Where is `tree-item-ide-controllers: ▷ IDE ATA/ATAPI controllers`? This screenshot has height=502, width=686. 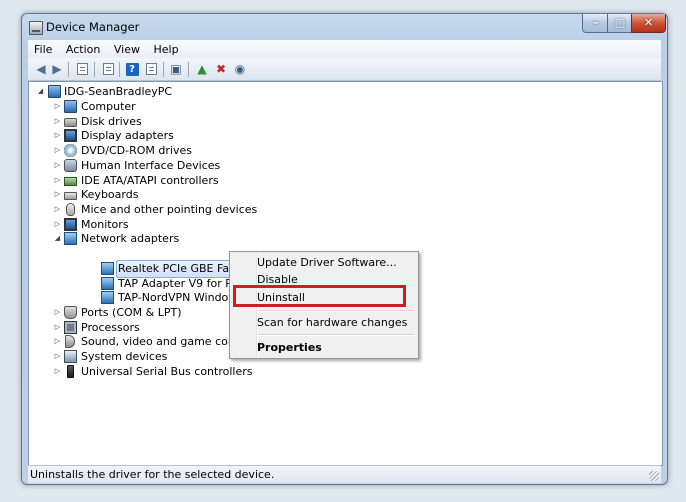 tree-item-ide-controllers: ▷ IDE ATA/ATAPI controllers is located at coordinates (179, 180).